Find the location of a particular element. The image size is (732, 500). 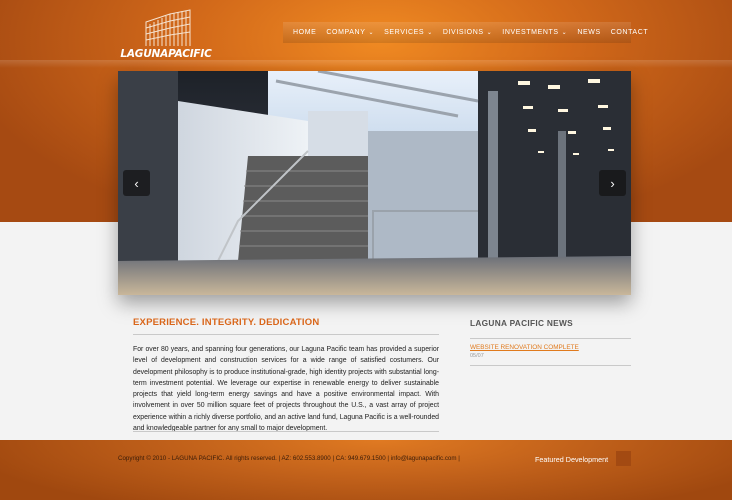

slider-next-button: › is located at coordinates (612, 183).